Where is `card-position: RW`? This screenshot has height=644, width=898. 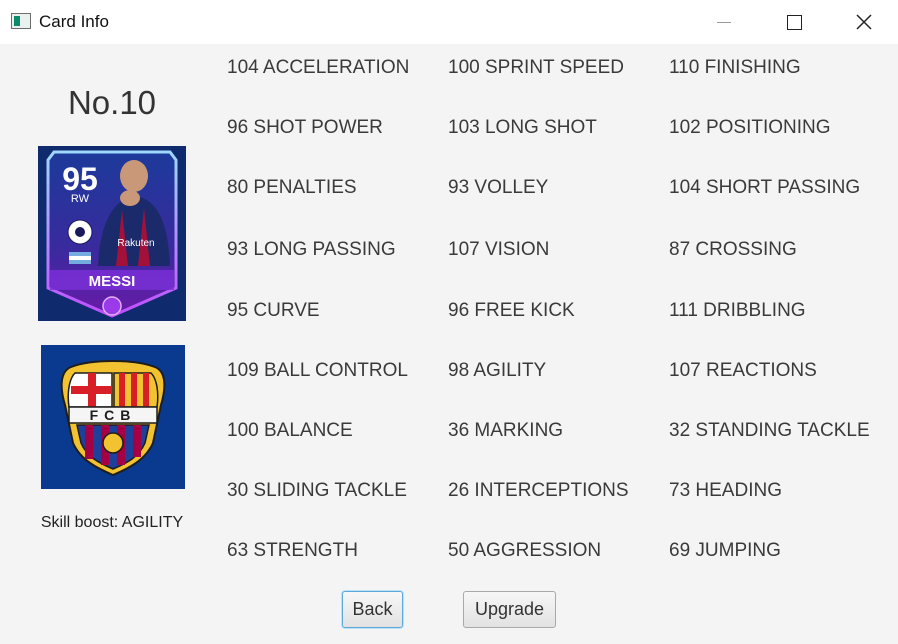
card-position: RW is located at coordinates (80, 199).